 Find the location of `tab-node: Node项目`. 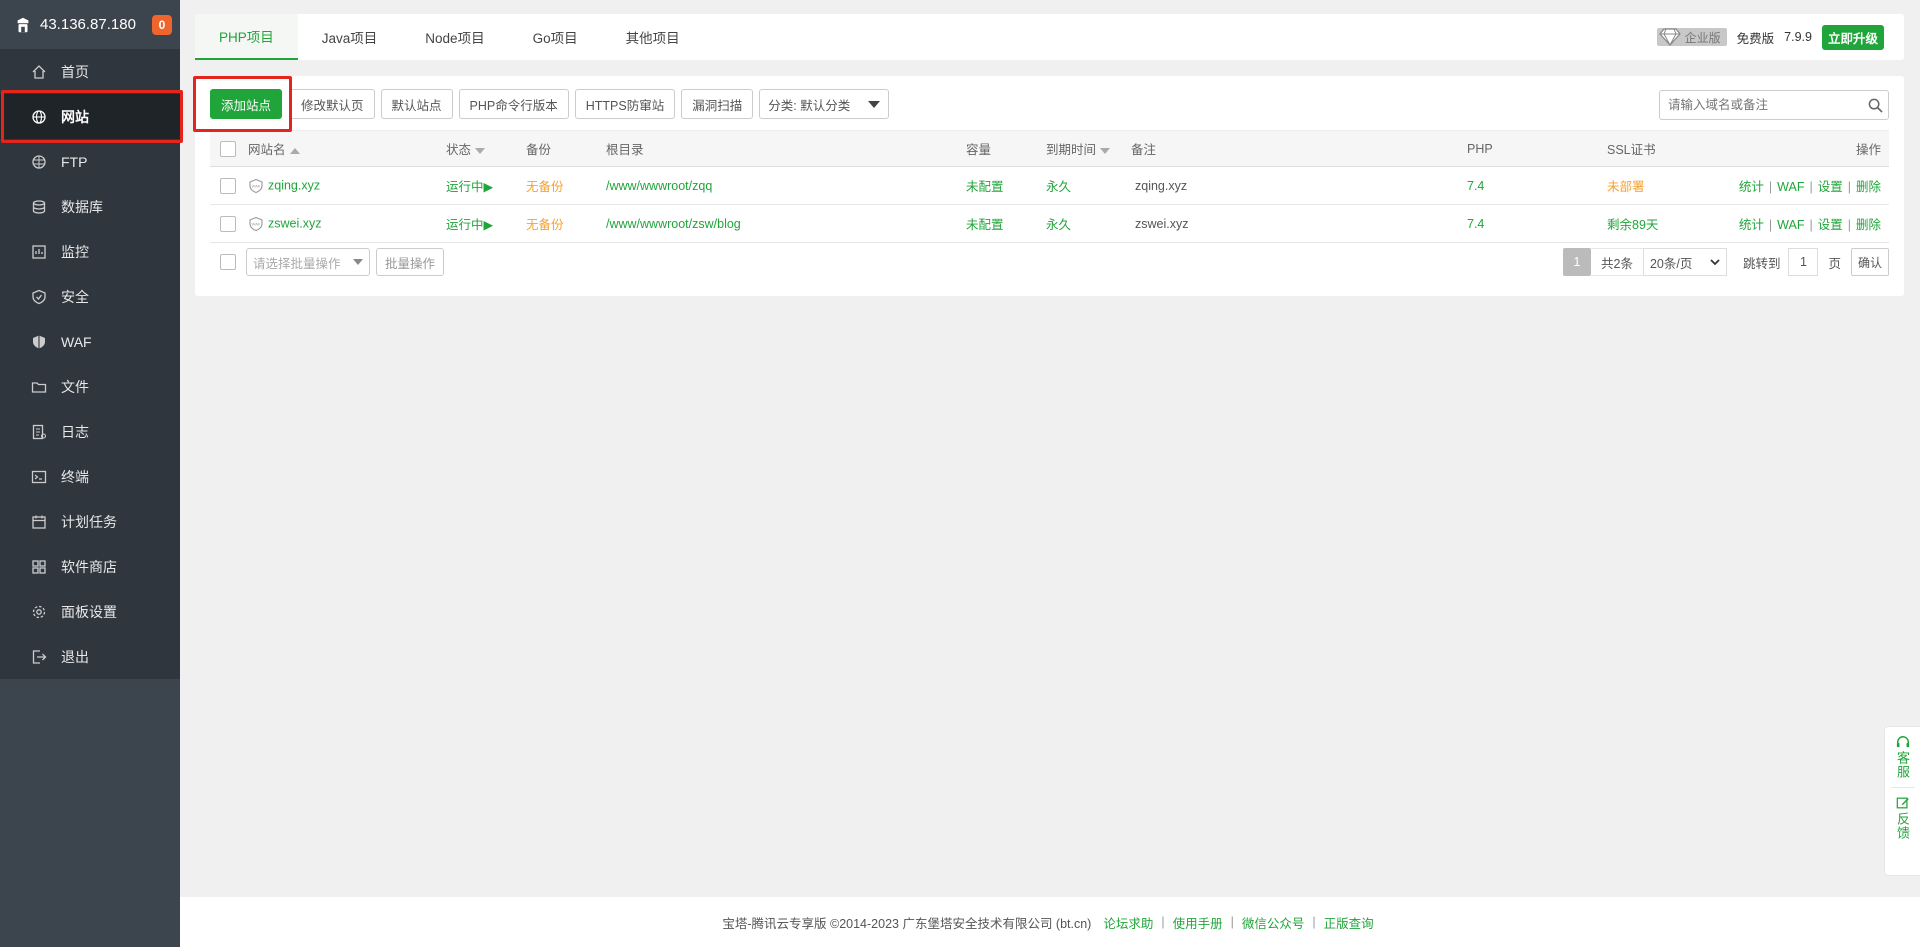

tab-node: Node项目 is located at coordinates (454, 37).